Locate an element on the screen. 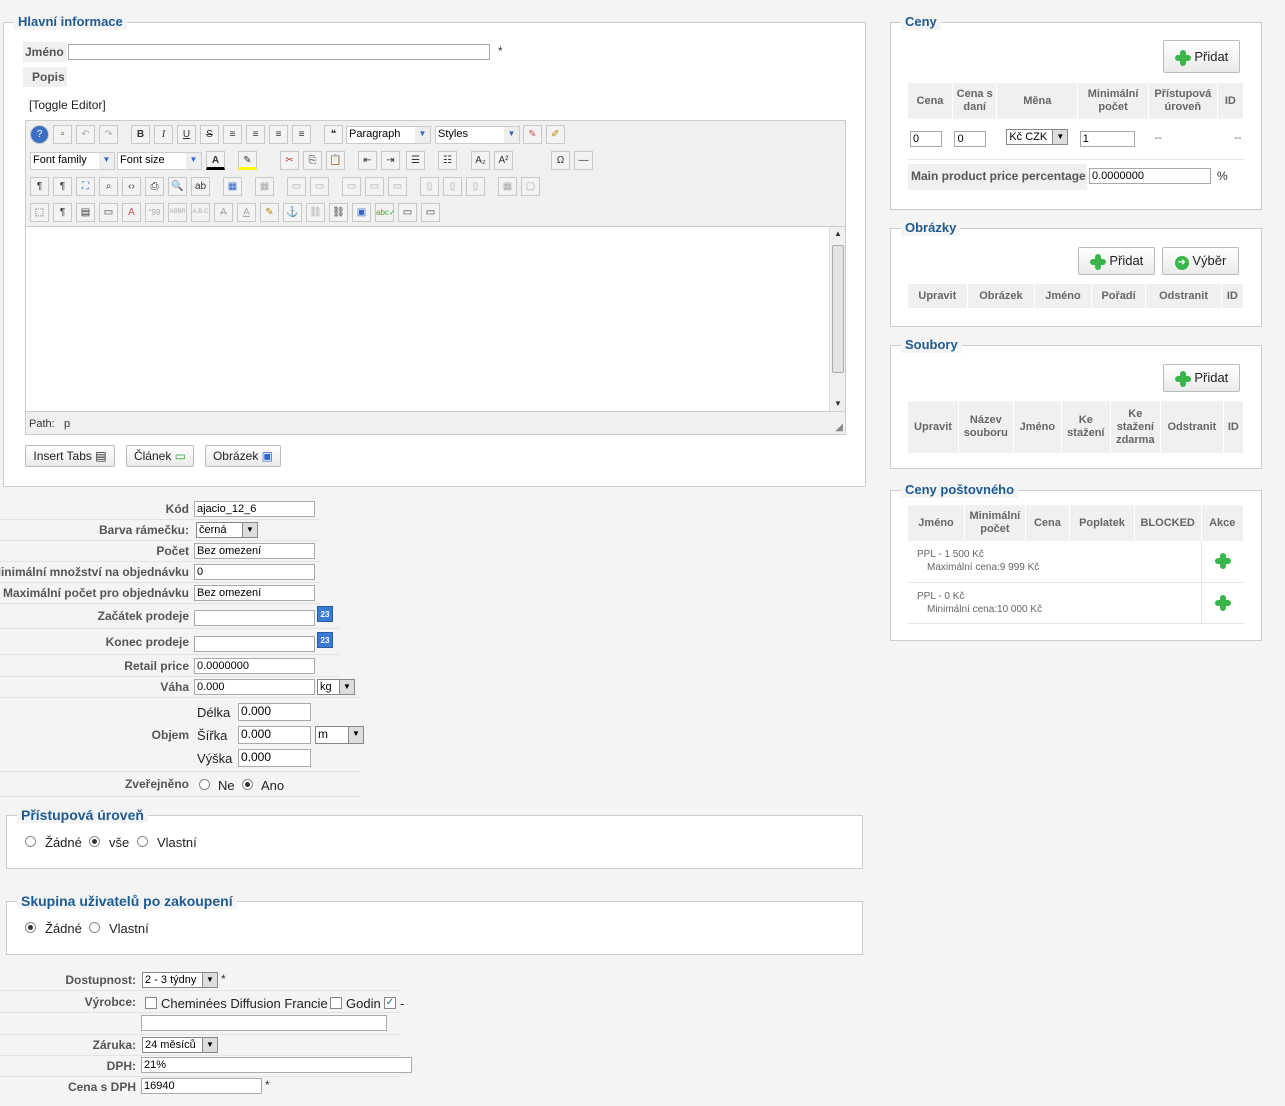  outdent-icon: ⇤ is located at coordinates (367, 160).